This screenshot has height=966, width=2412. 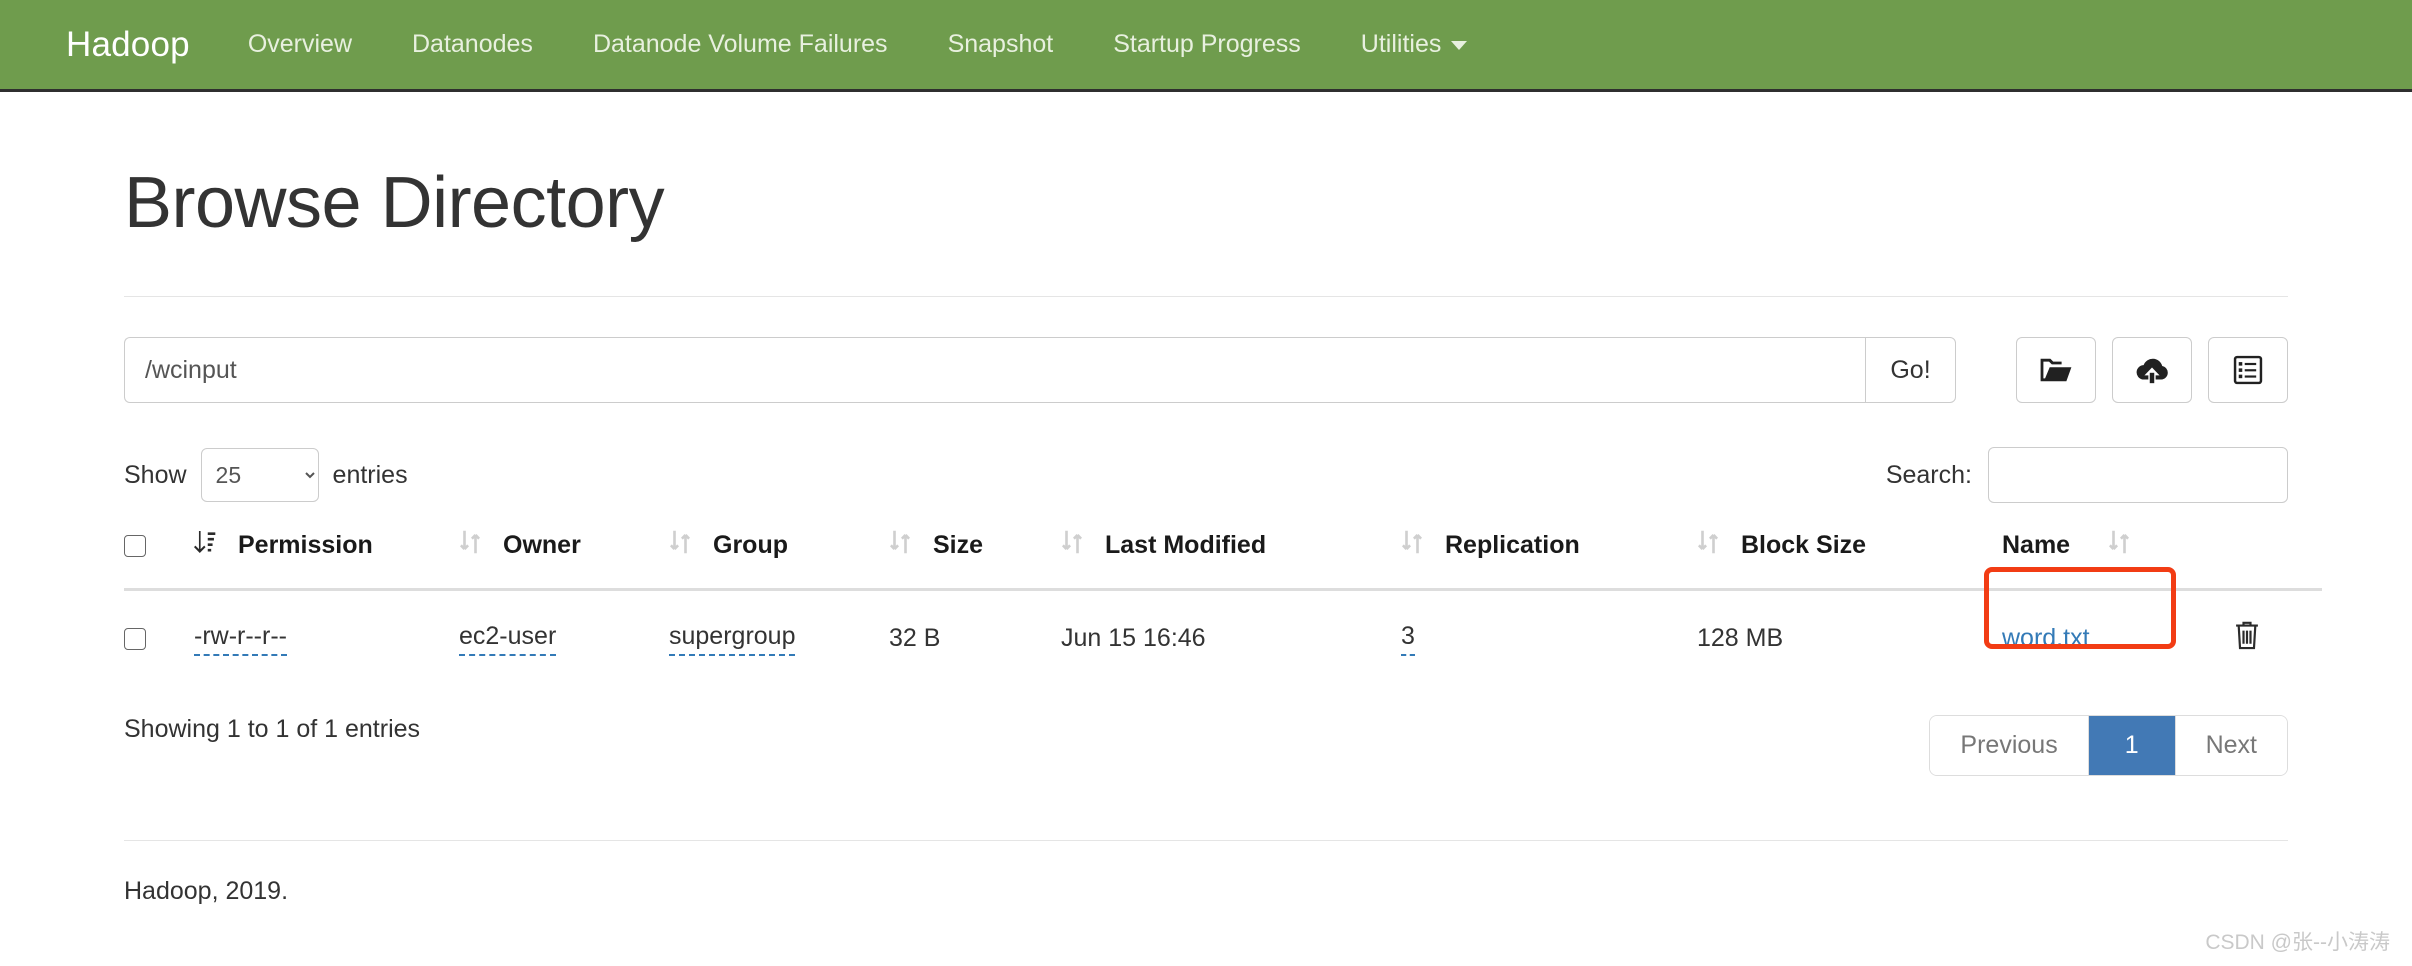 I want to click on select-all-checkbox, so click(x=135, y=546).